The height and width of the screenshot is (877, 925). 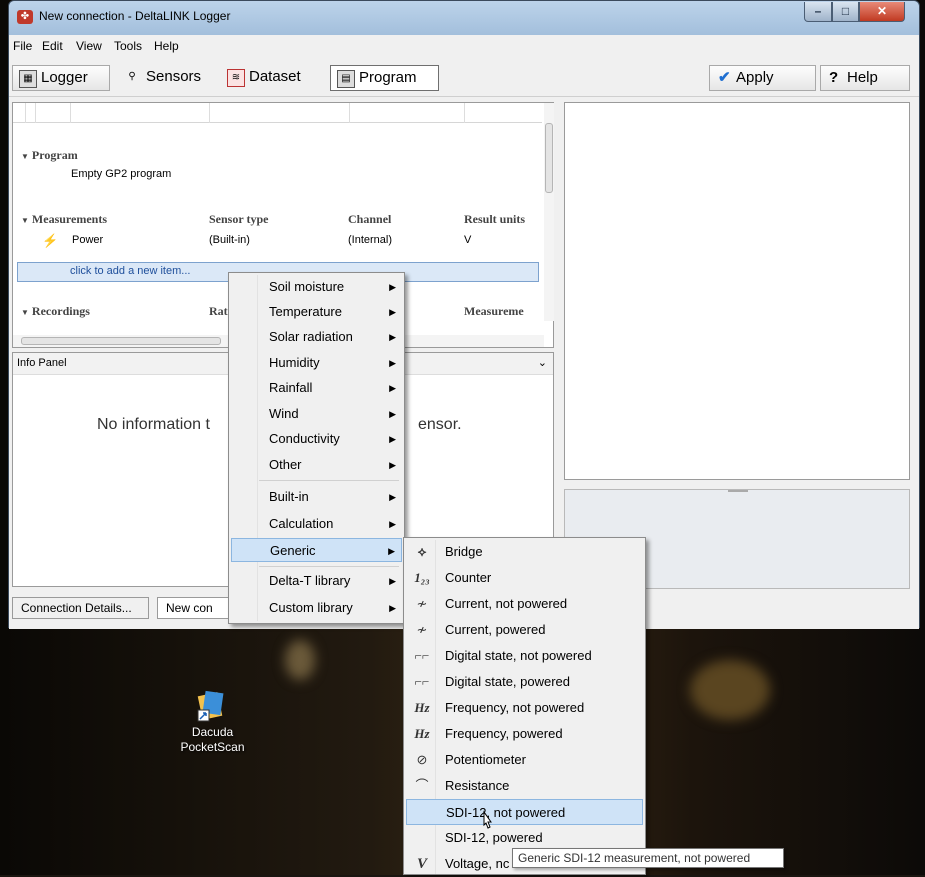 I want to click on checkmark-icon: ✔, so click(x=724, y=77).